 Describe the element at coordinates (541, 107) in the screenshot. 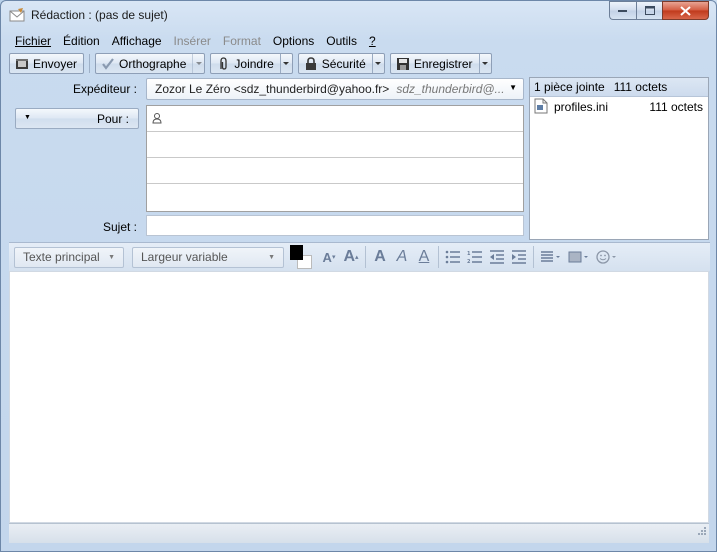

I see `file-icon` at that location.